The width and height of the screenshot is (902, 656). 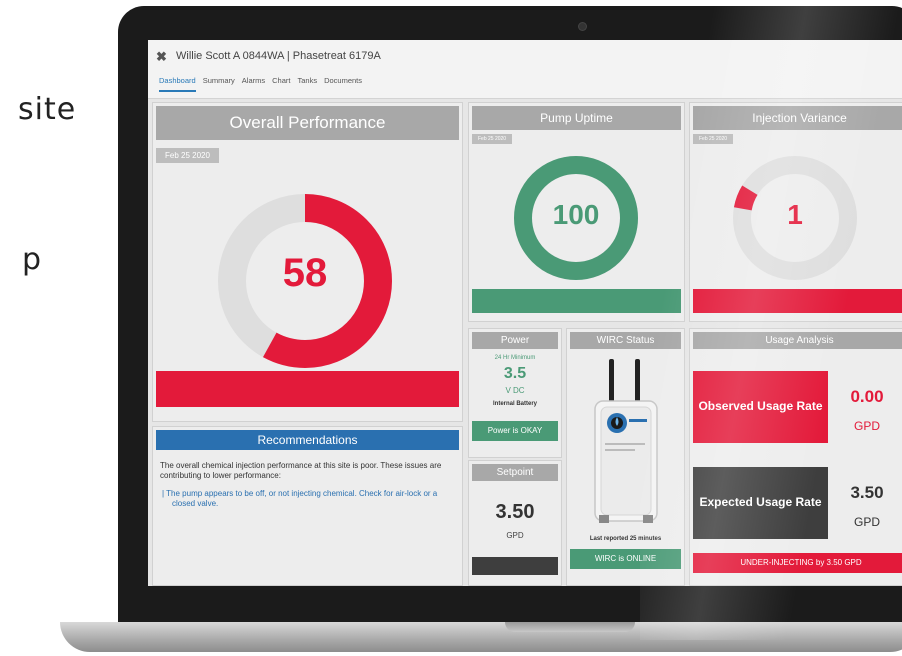 I want to click on observed-usage-unit: GPD, so click(x=866, y=426).